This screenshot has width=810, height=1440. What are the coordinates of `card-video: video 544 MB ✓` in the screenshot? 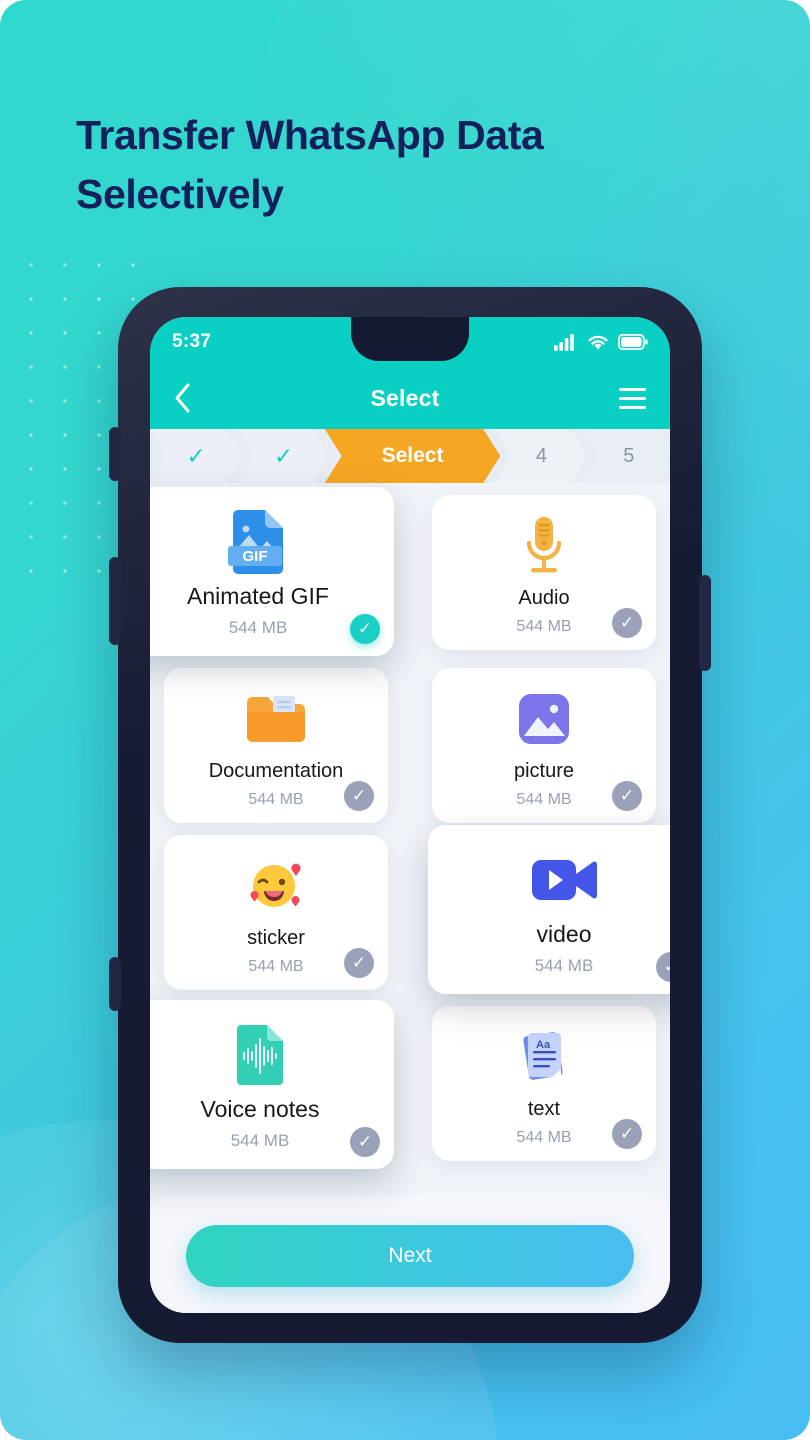 It's located at (549, 909).